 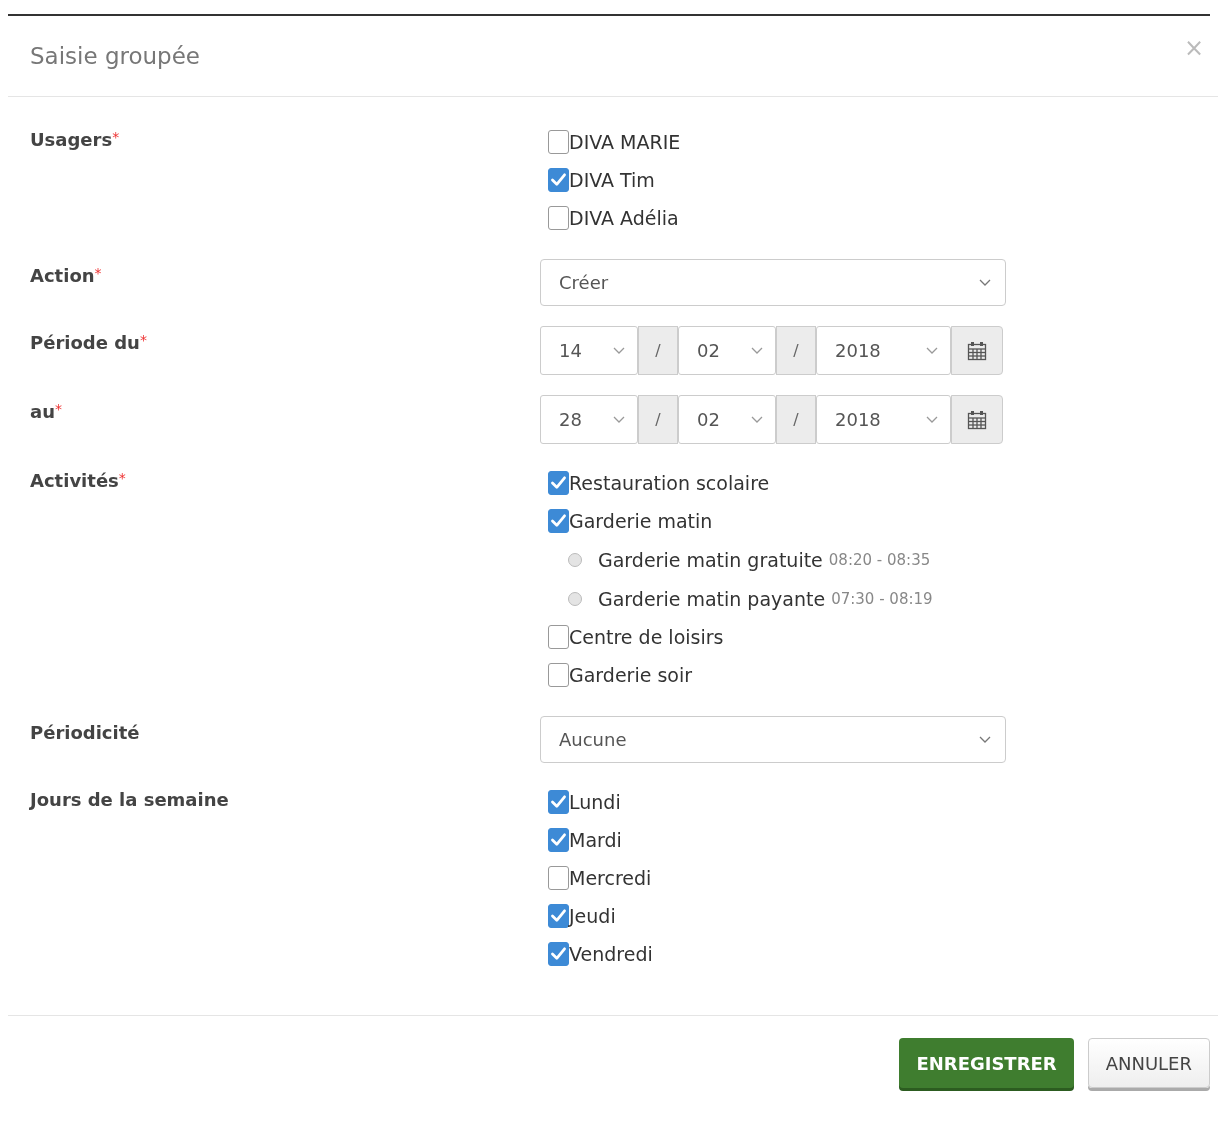 What do you see at coordinates (1148, 1063) in the screenshot?
I see `action-button: ANNULER` at bounding box center [1148, 1063].